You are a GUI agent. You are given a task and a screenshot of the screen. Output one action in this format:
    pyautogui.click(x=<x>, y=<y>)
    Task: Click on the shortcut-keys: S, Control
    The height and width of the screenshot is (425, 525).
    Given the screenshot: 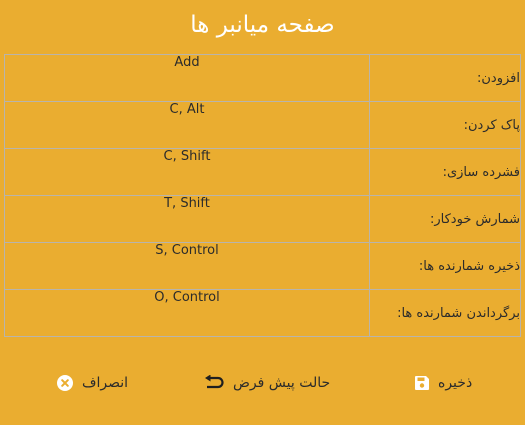 What is the action you would take?
    pyautogui.click(x=187, y=266)
    